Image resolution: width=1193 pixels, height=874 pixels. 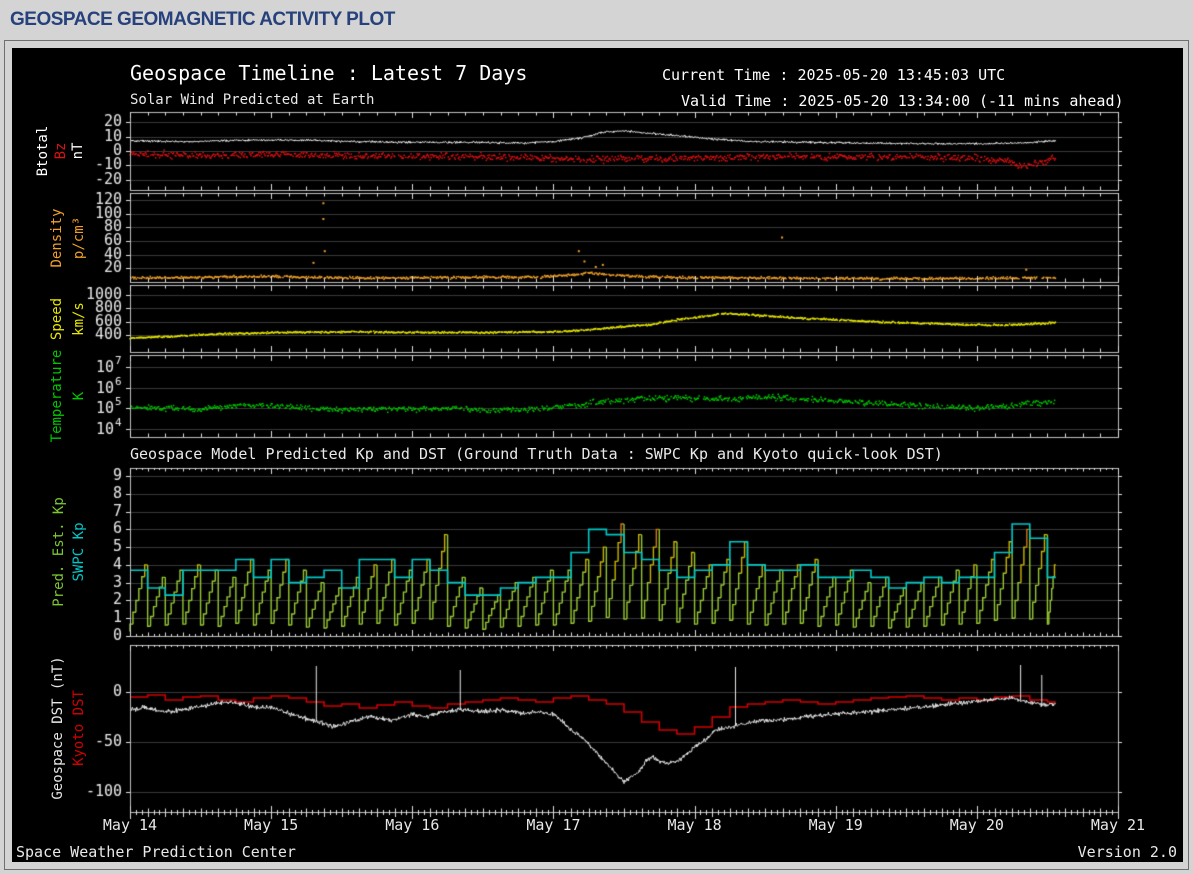 What do you see at coordinates (79, 552) in the screenshot?
I see `ylabel-swpc-kp: SWPC Kp` at bounding box center [79, 552].